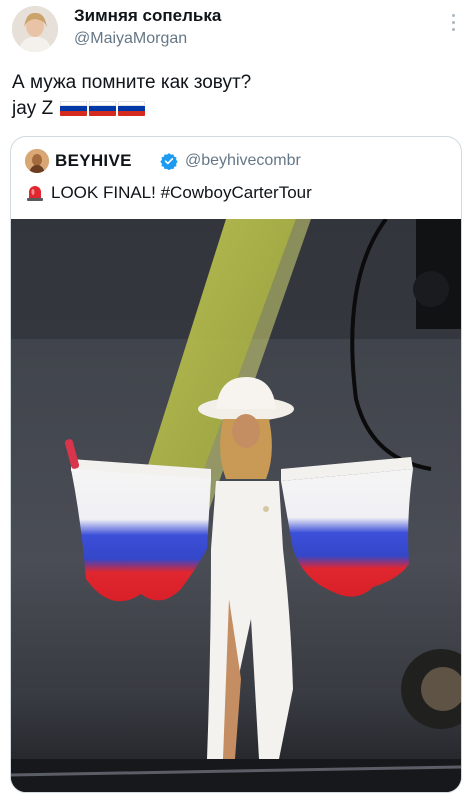 The image size is (472, 800). What do you see at coordinates (37, 161) in the screenshot?
I see `quoted-author-avatar` at bounding box center [37, 161].